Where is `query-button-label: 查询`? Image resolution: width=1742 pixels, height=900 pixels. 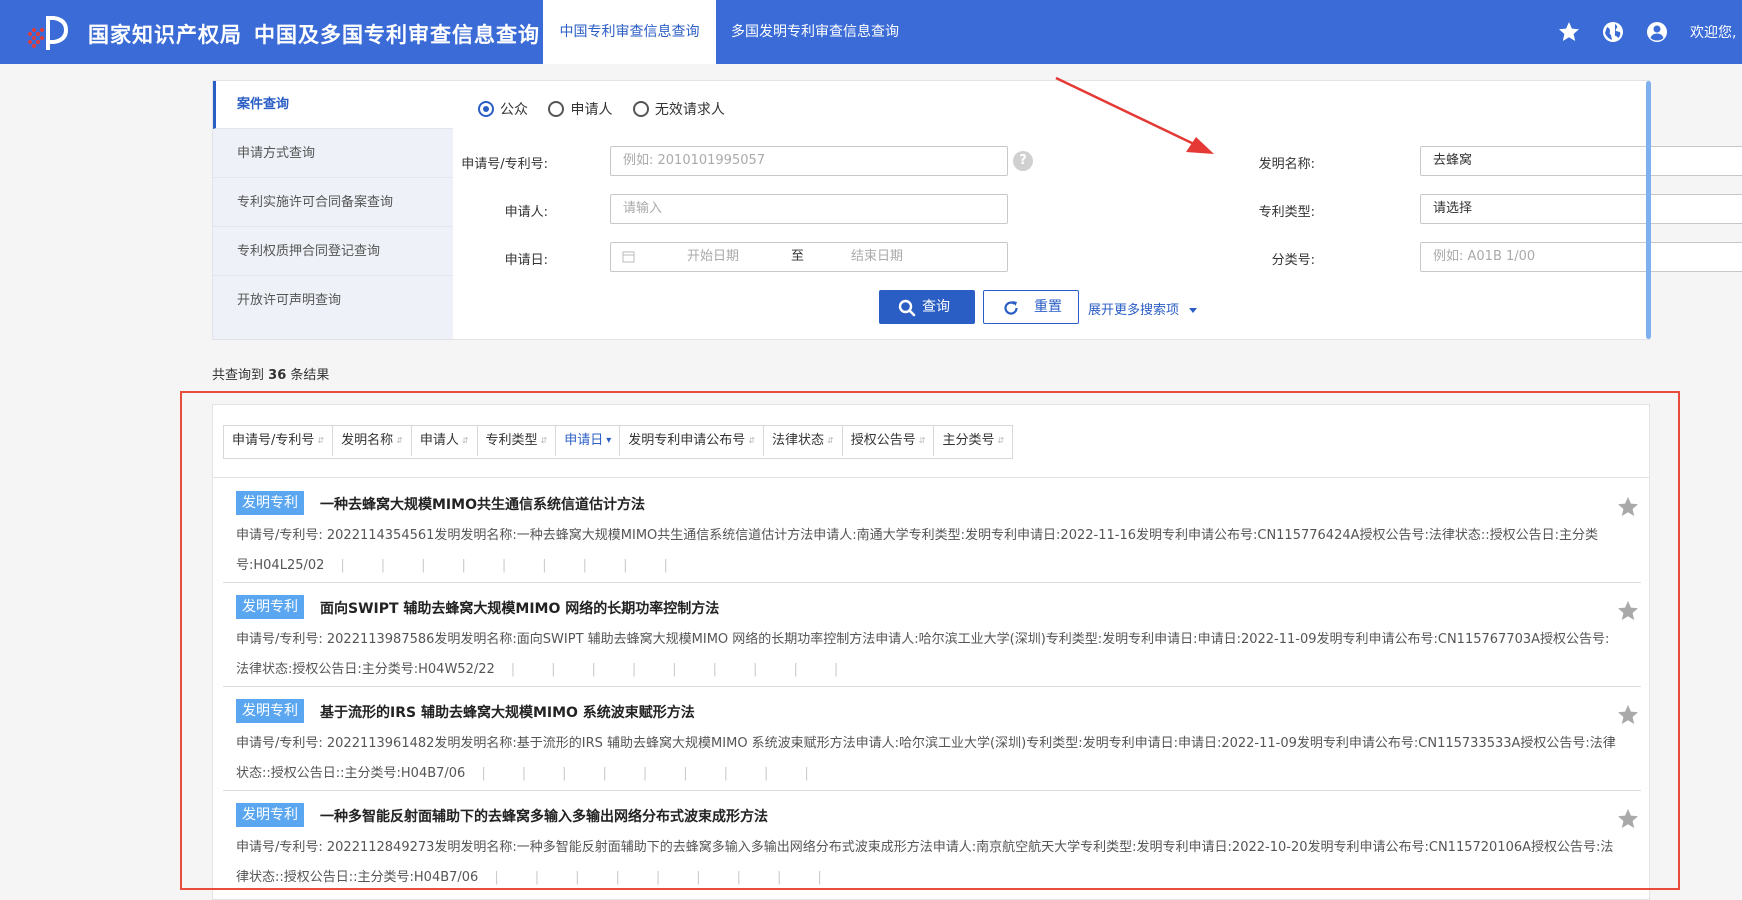 query-button-label: 查询 is located at coordinates (936, 307).